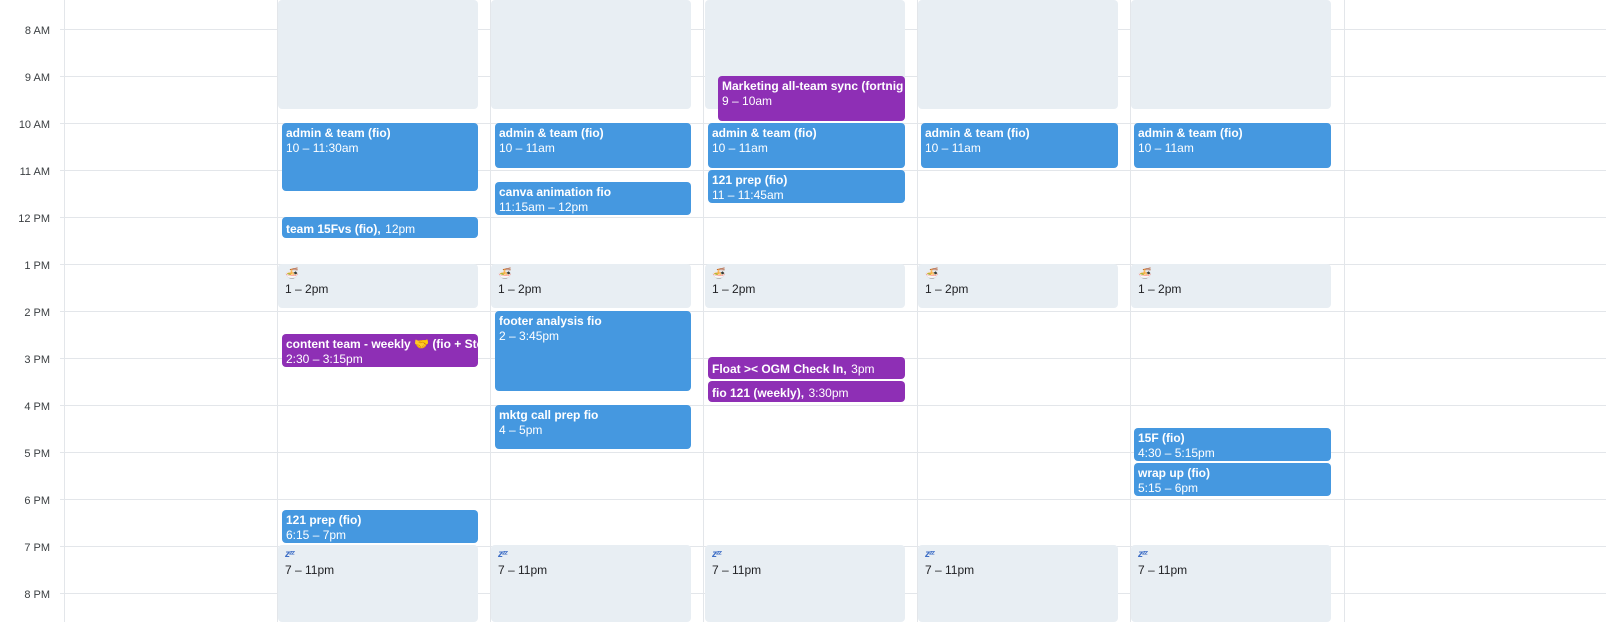 The image size is (1606, 622). Describe the element at coordinates (37, 266) in the screenshot. I see `time-label: 1 PM` at that location.